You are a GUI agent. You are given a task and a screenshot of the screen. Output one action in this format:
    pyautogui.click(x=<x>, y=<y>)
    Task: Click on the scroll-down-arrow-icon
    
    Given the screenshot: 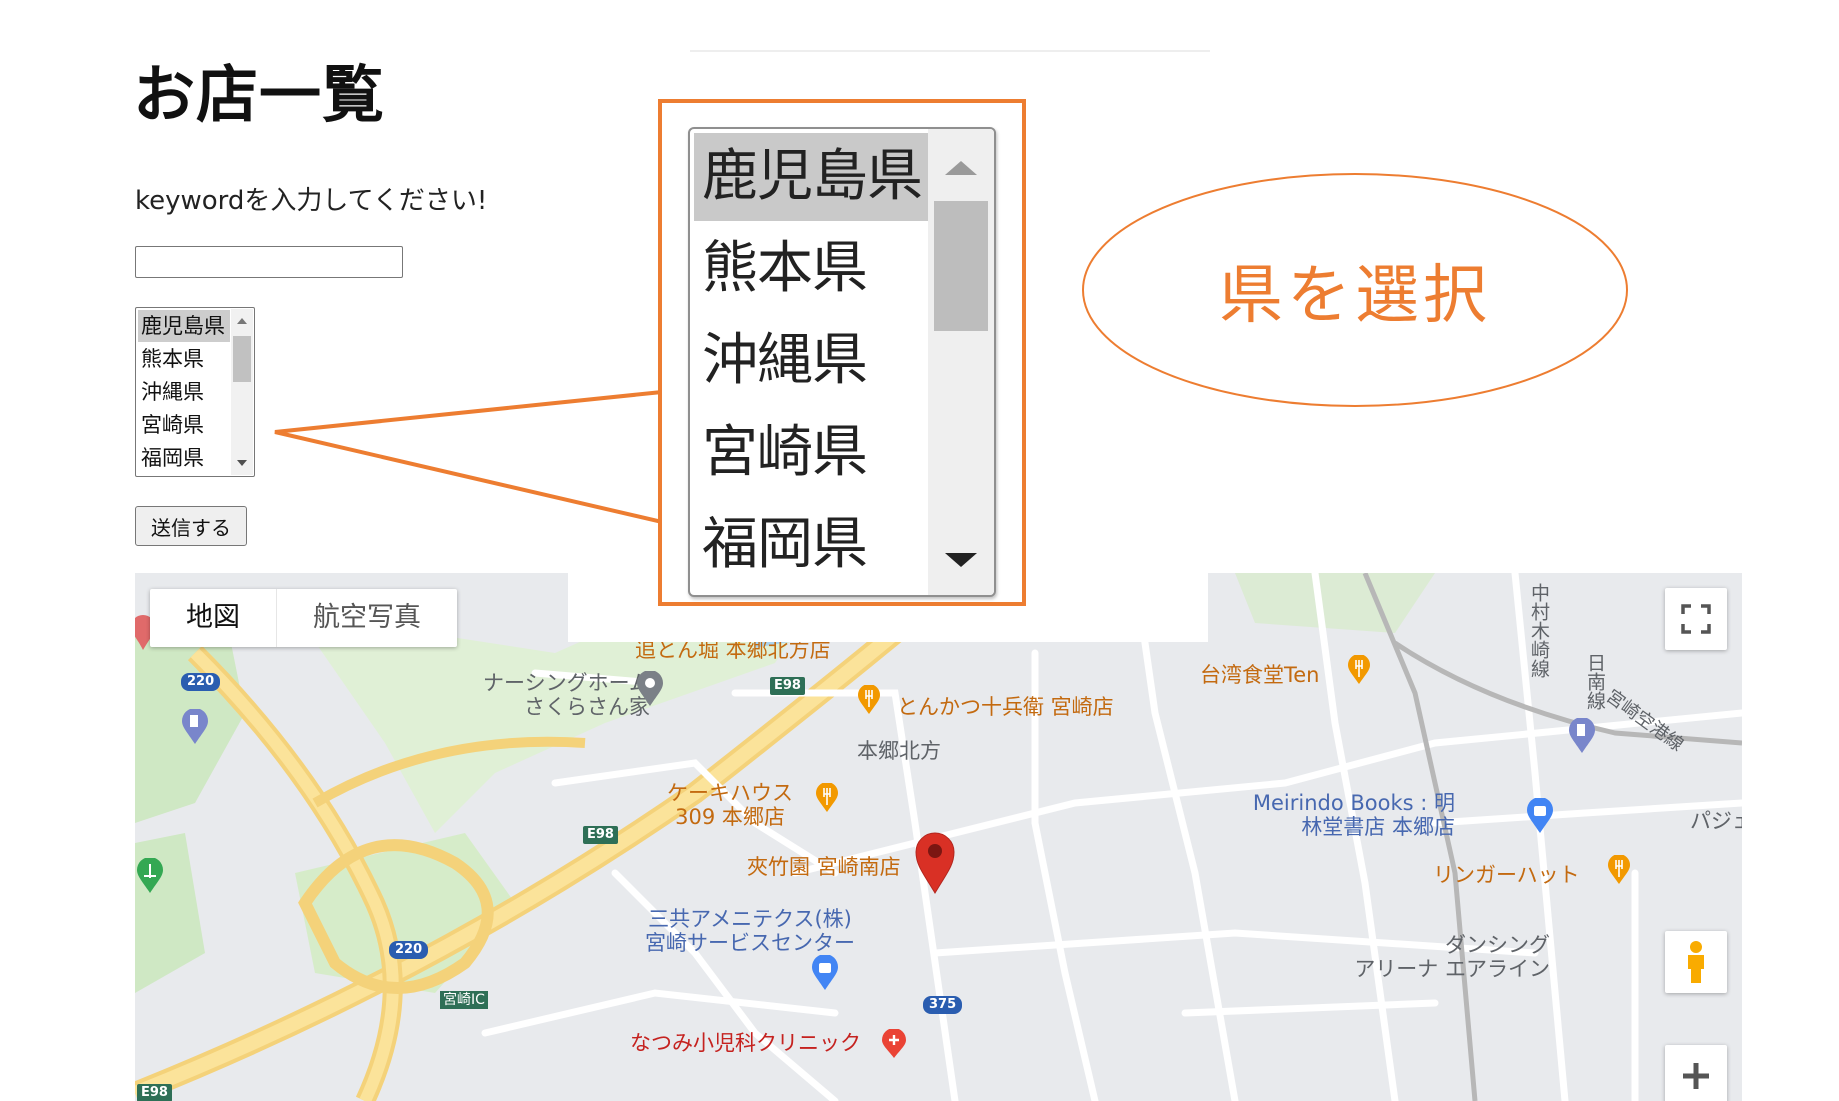 What is the action you would take?
    pyautogui.click(x=961, y=560)
    